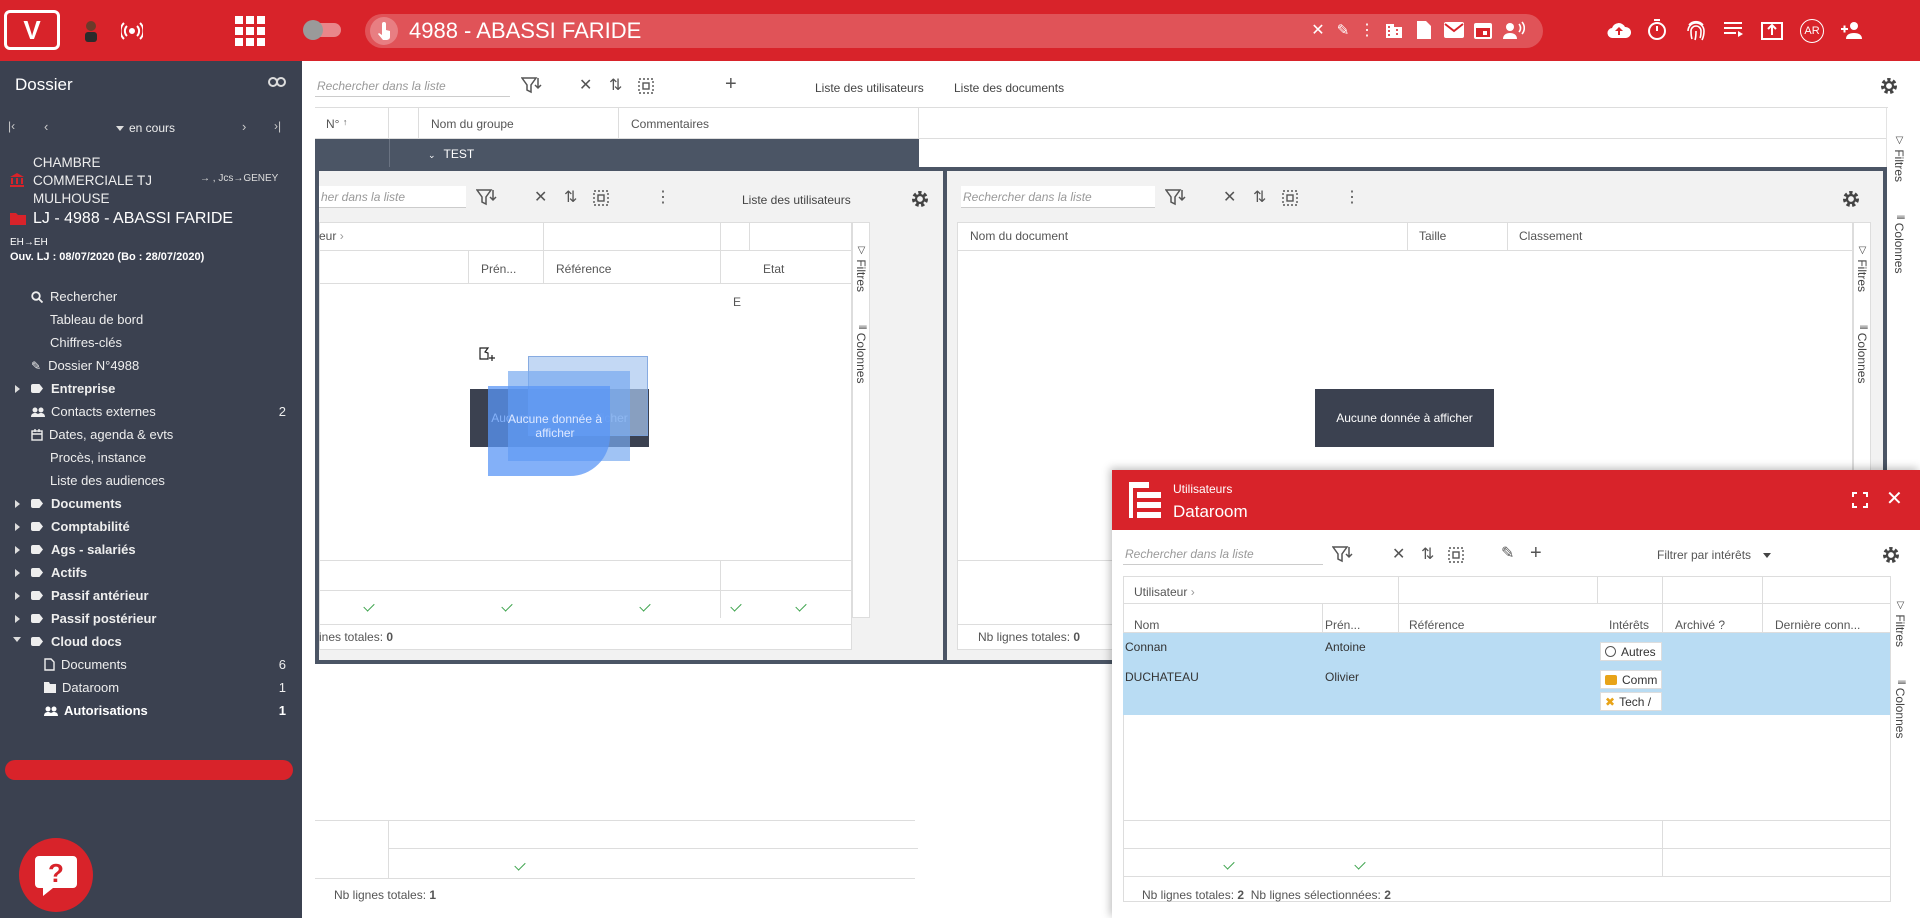 The image size is (1920, 918). What do you see at coordinates (412, 86) in the screenshot?
I see `search-input: Rechercher dans la liste` at bounding box center [412, 86].